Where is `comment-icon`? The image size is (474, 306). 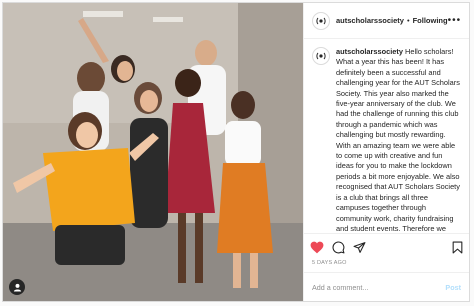 comment-icon is located at coordinates (338, 247).